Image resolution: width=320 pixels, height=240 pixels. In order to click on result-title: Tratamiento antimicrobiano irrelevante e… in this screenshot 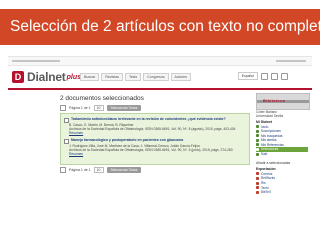, I will do `click(148, 119)`.